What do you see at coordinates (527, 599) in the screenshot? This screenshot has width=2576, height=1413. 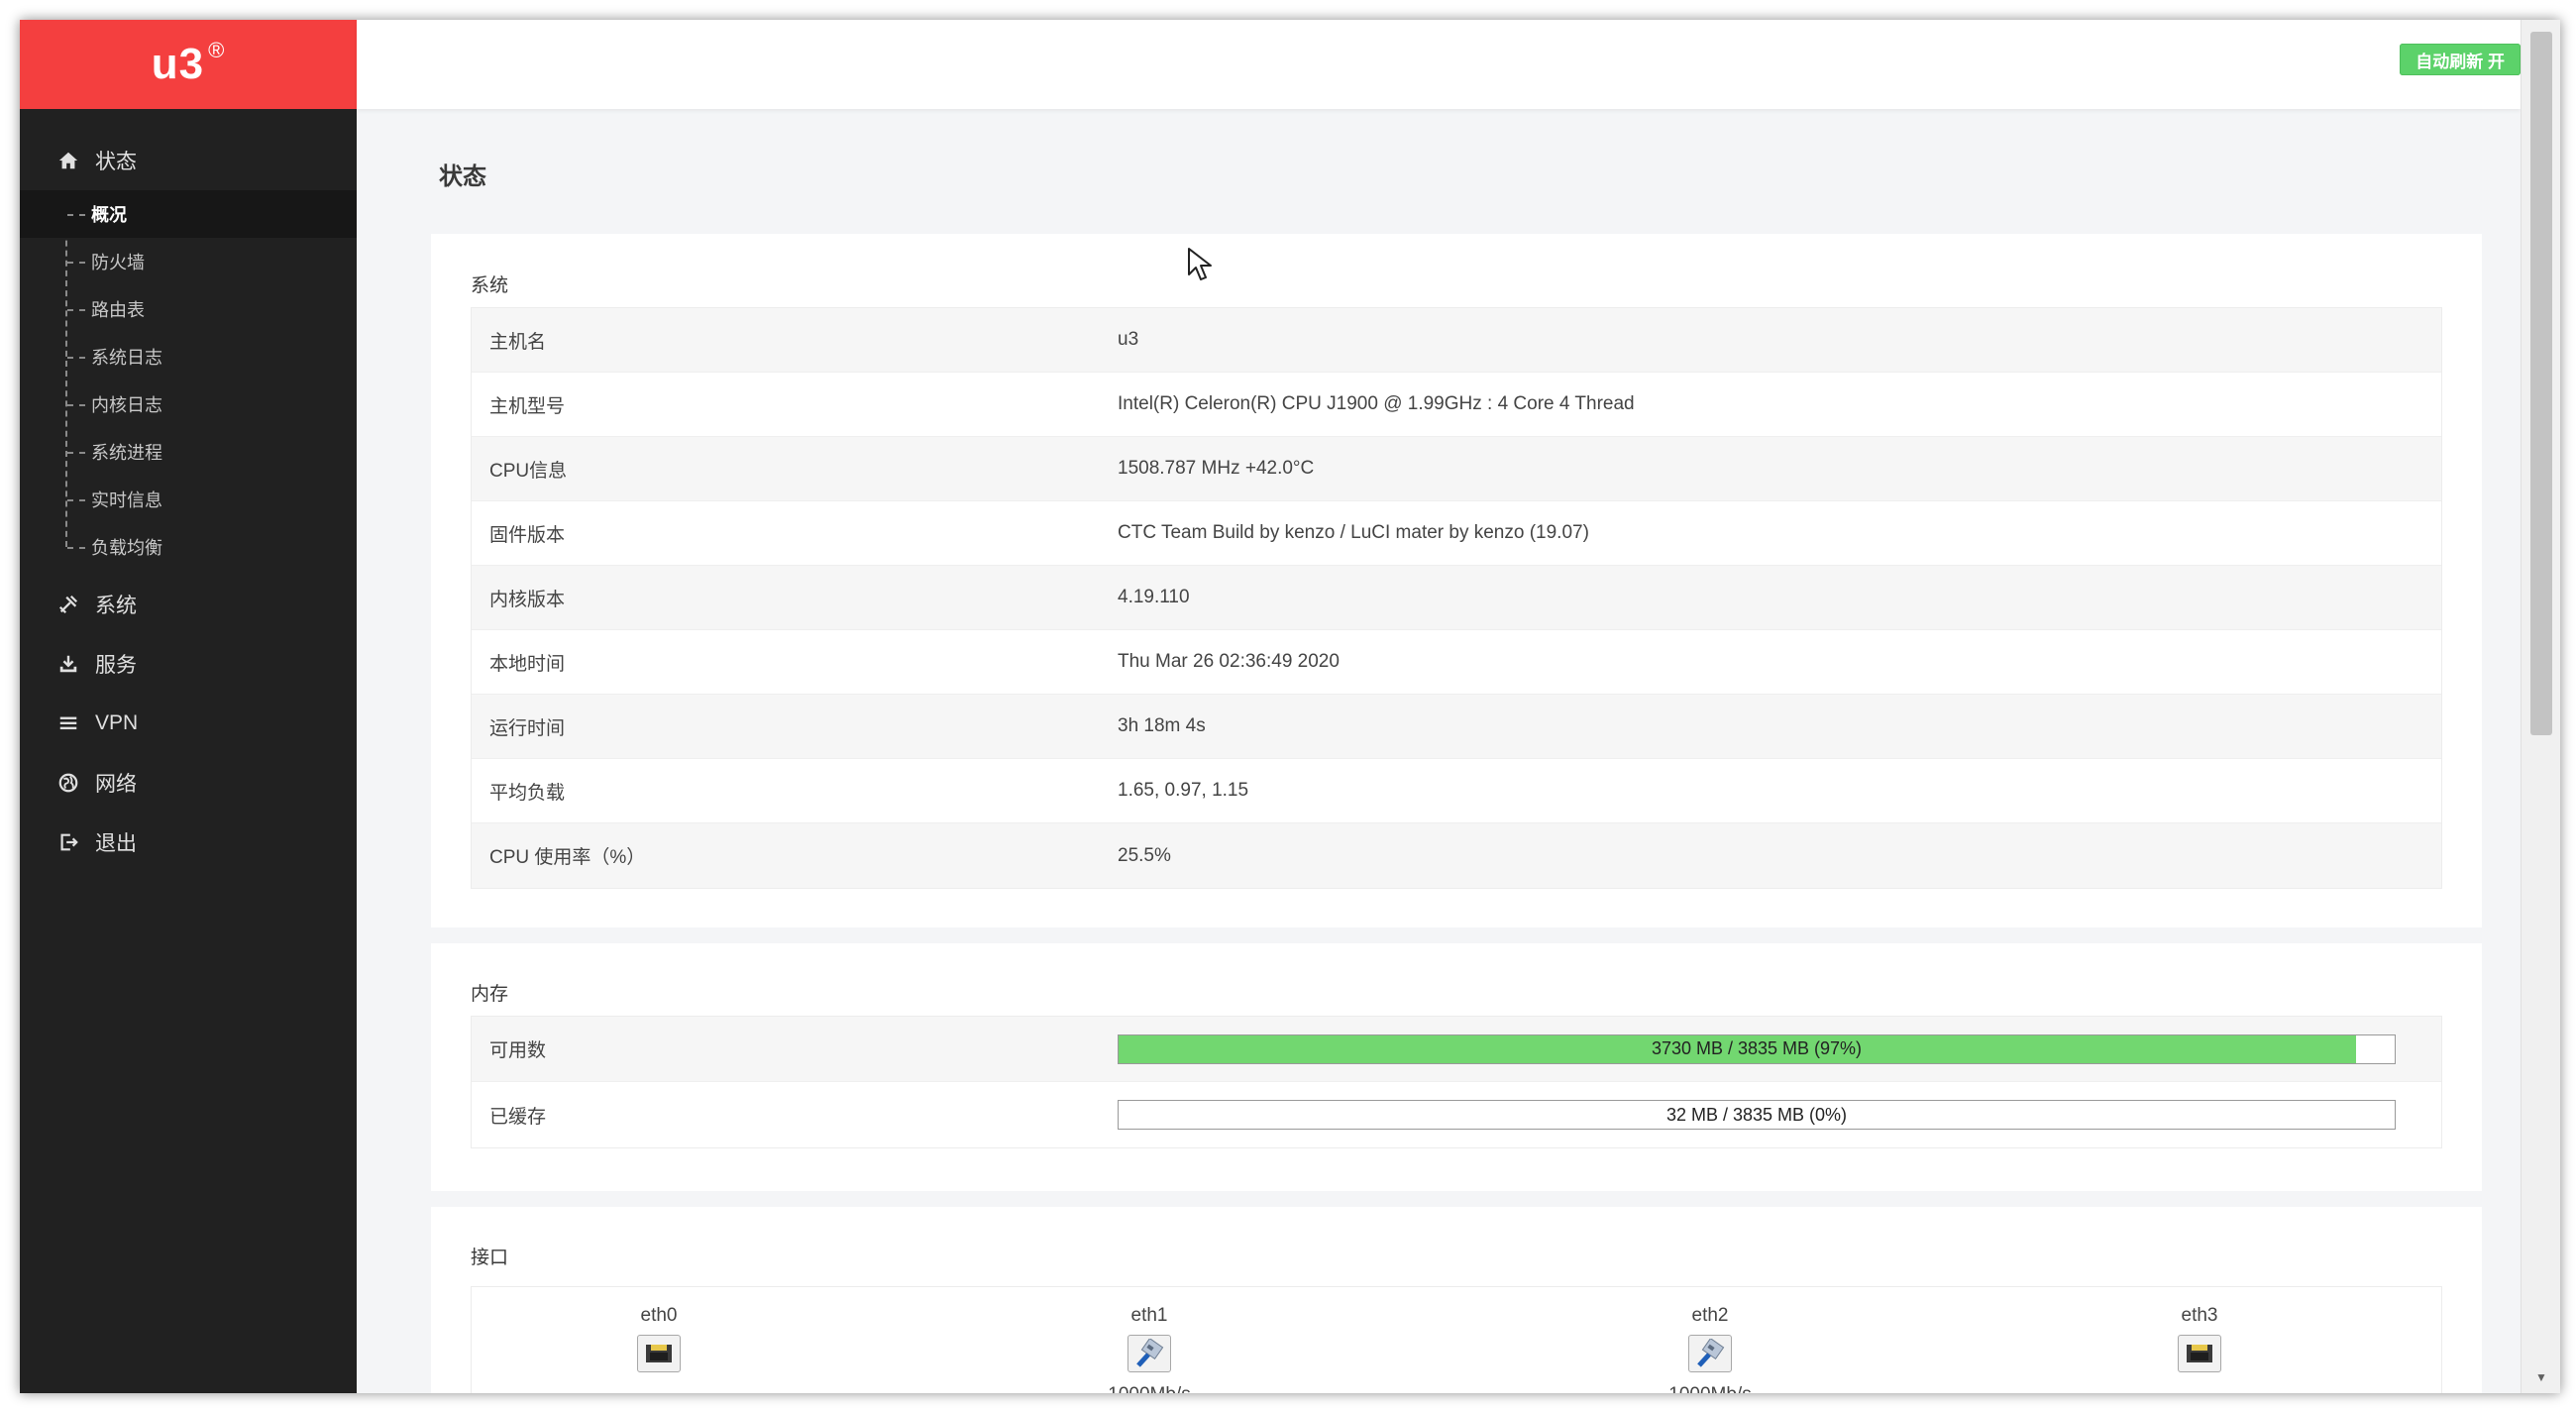 I see `row-label: 内核版本` at bounding box center [527, 599].